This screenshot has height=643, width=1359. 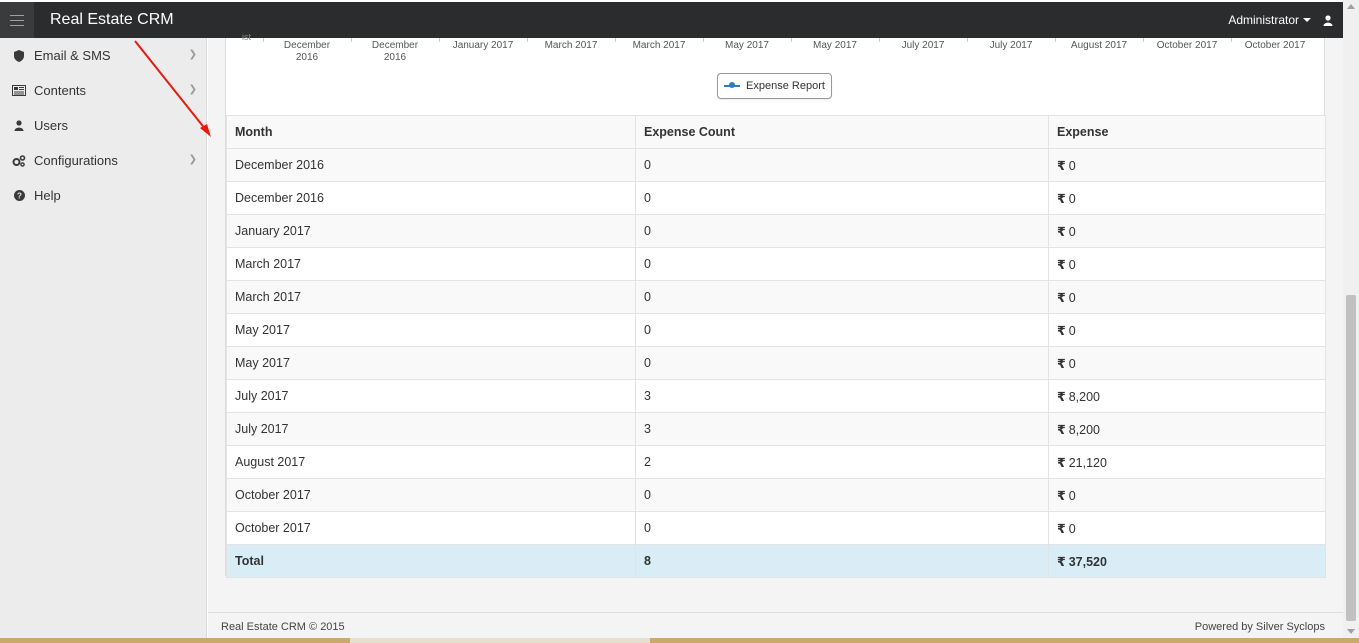 I want to click on user-menu: Administrator, so click(x=1280, y=20).